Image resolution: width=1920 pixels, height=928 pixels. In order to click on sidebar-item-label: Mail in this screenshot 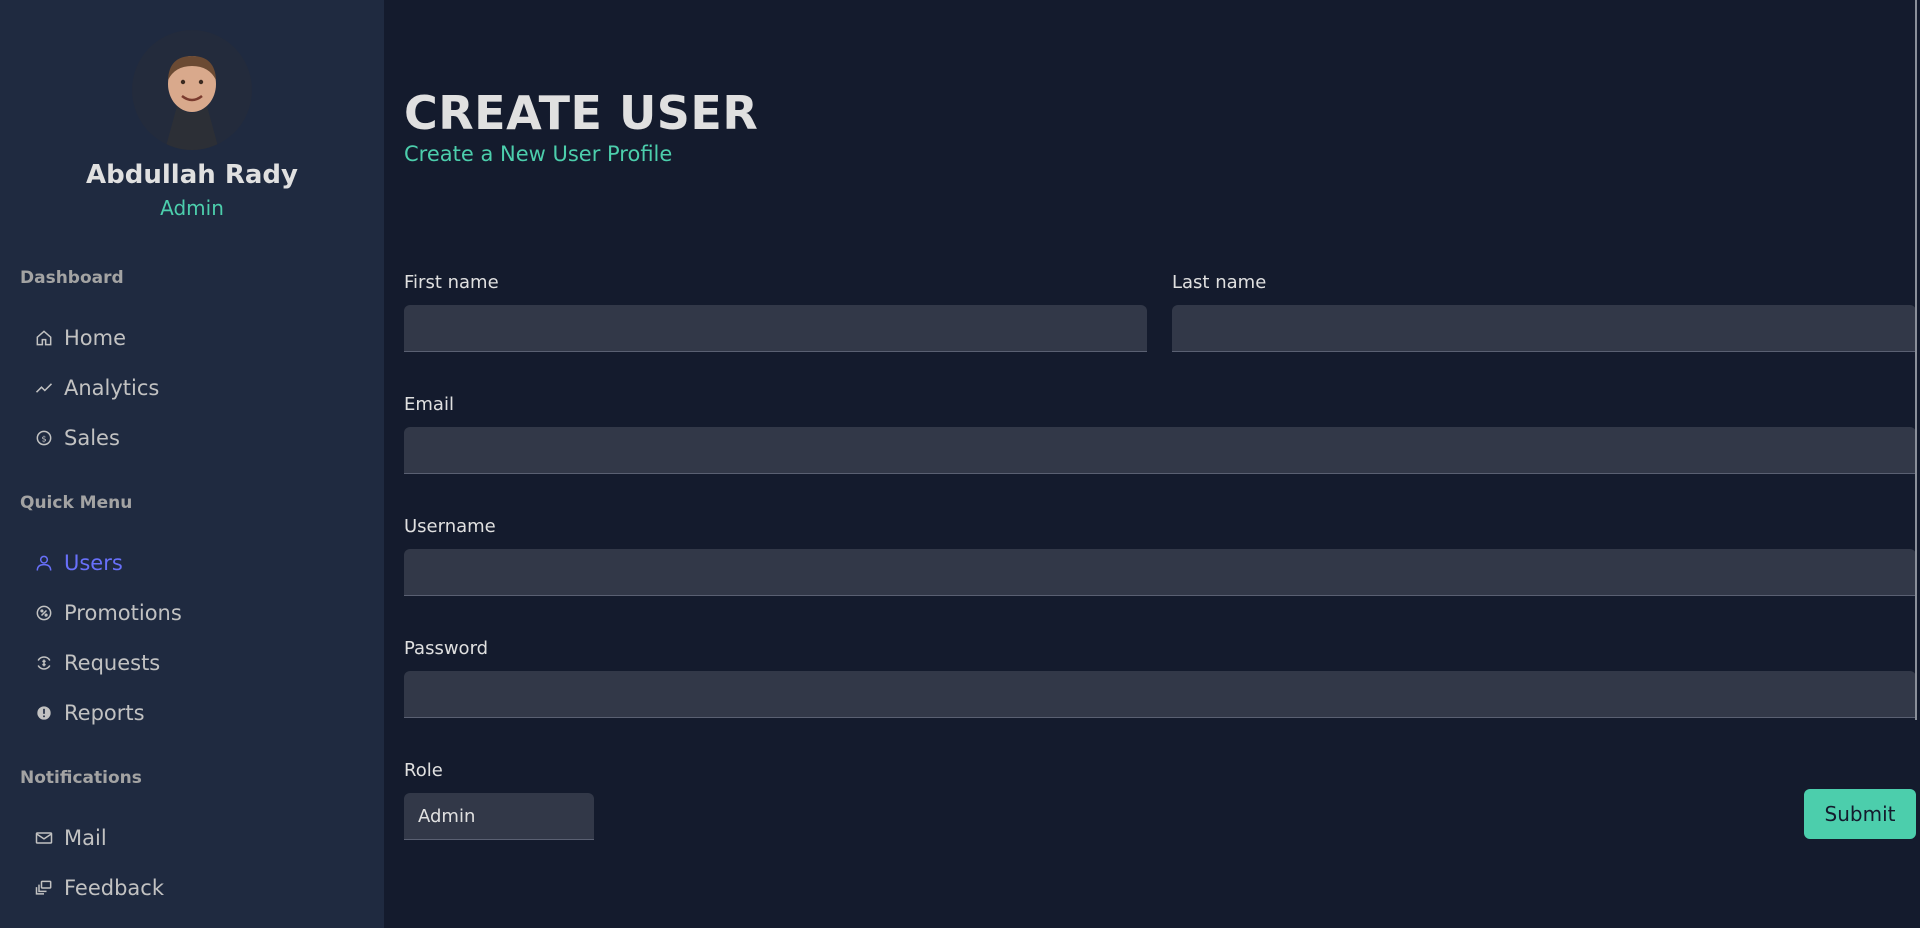, I will do `click(85, 838)`.